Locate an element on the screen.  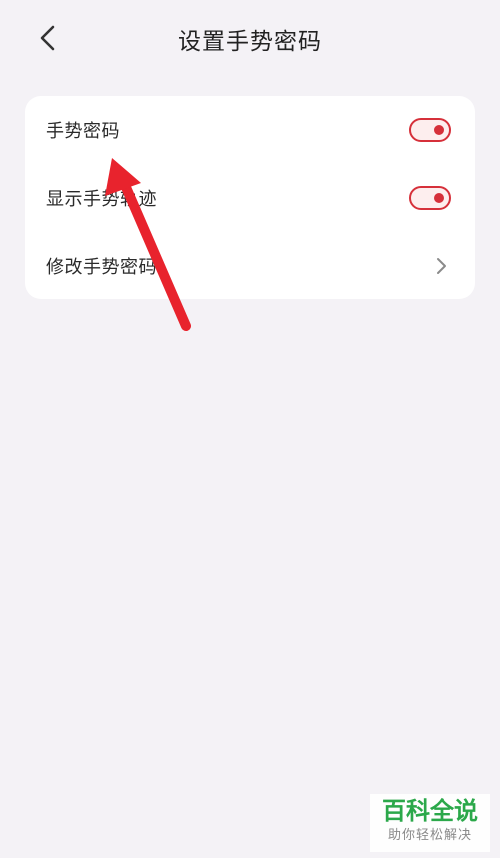
page-title: 设置手势密码 is located at coordinates (250, 42).